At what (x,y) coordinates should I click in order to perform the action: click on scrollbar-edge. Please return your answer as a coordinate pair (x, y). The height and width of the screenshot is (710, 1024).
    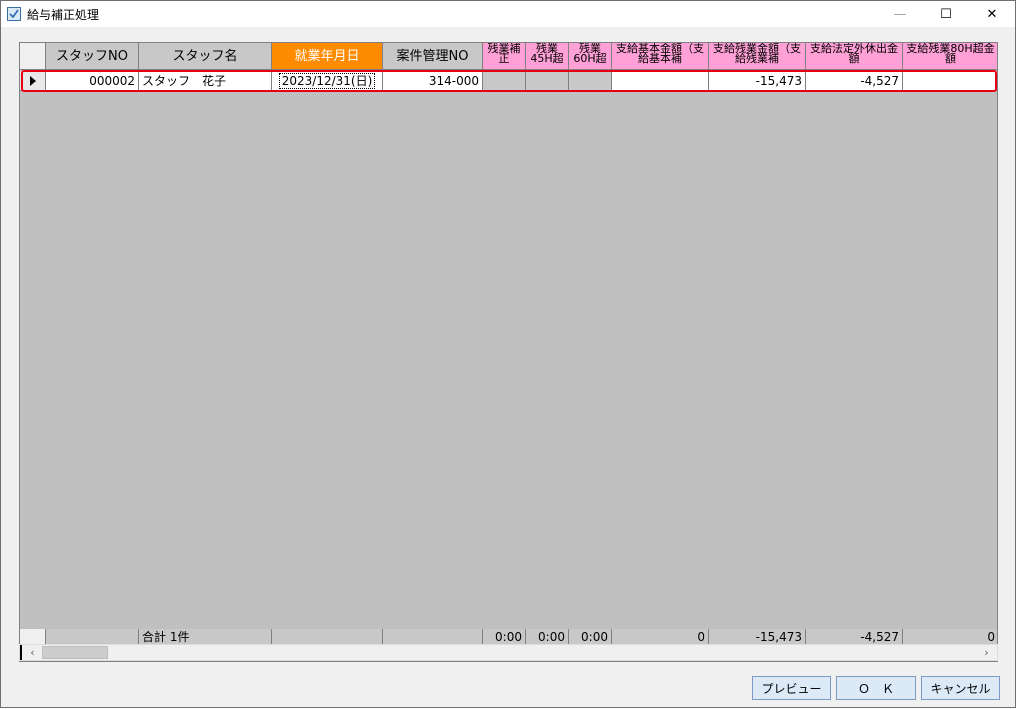
    Looking at the image, I should click on (21, 652).